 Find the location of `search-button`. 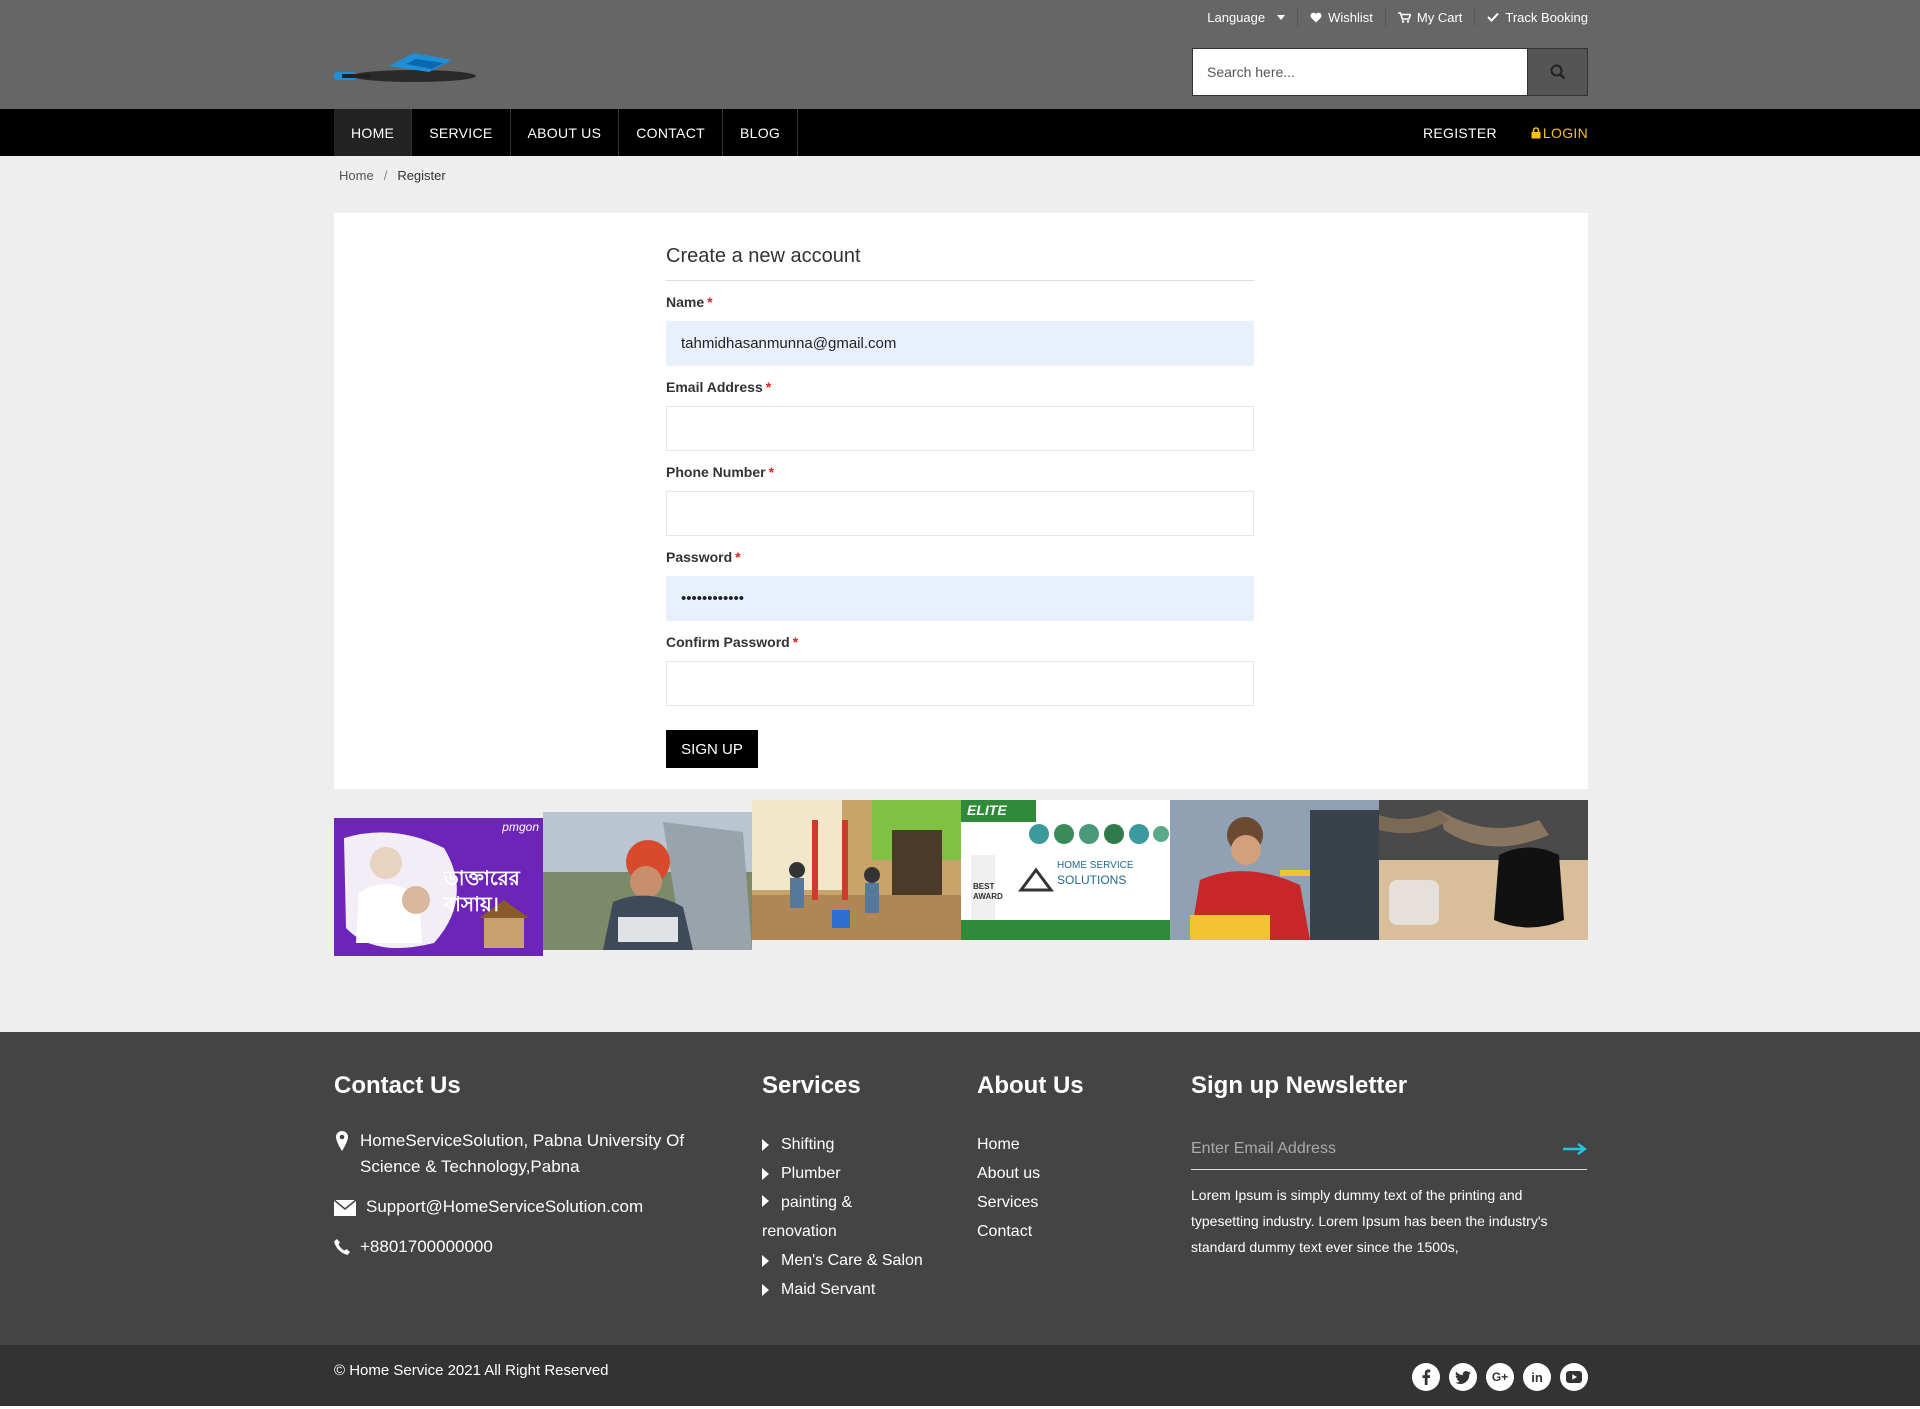

search-button is located at coordinates (1557, 72).